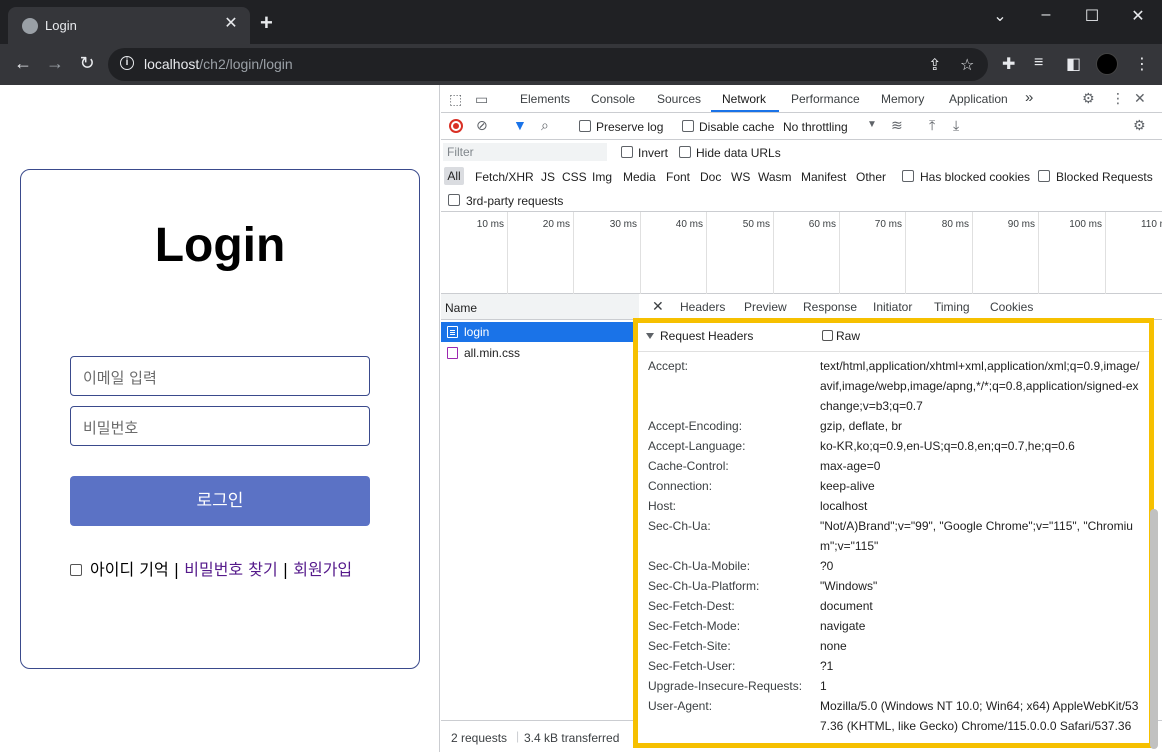  Describe the element at coordinates (756, 224) in the screenshot. I see `timeline-tick-label: 50 ms` at that location.